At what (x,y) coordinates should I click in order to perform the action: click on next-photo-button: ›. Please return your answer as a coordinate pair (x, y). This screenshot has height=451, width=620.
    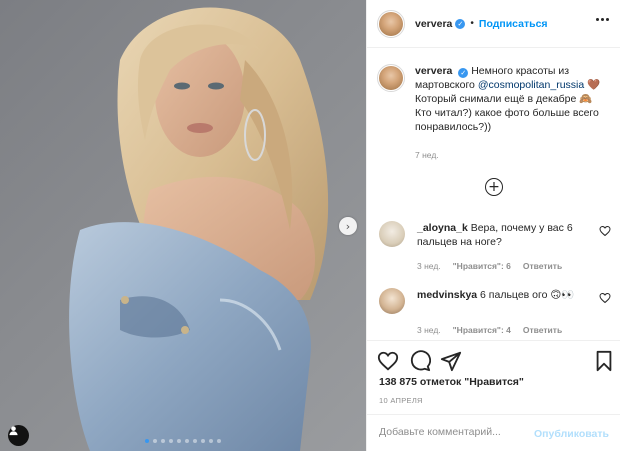
    Looking at the image, I should click on (348, 226).